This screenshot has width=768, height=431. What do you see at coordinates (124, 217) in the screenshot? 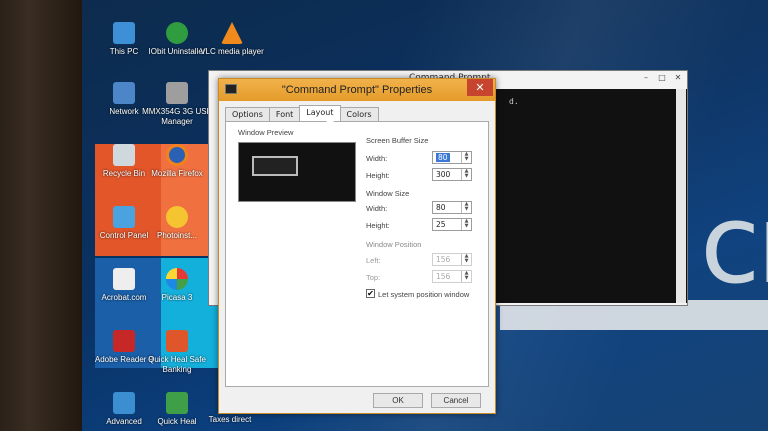
I see `control-panel-icon` at bounding box center [124, 217].